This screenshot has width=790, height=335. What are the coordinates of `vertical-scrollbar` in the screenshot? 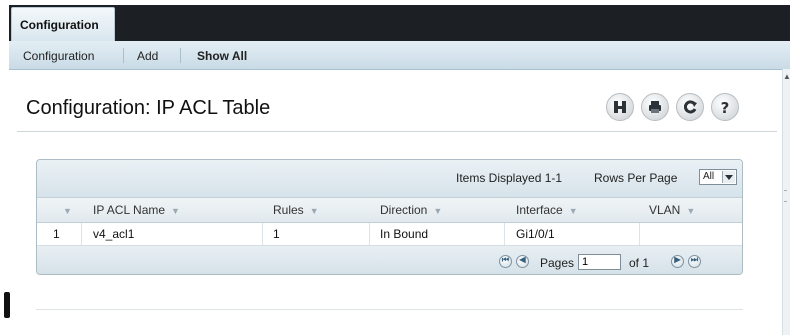 It's located at (786, 202).